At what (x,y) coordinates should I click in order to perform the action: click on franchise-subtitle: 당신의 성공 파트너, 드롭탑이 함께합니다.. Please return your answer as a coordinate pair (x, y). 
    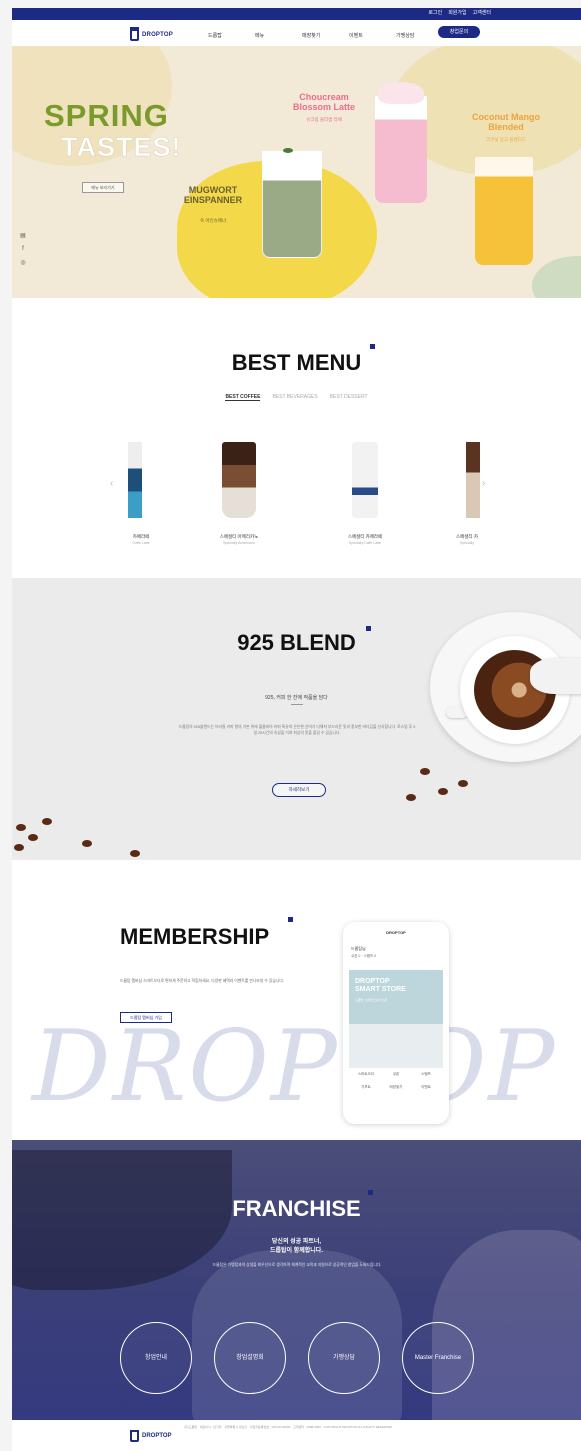
    Looking at the image, I should click on (296, 1247).